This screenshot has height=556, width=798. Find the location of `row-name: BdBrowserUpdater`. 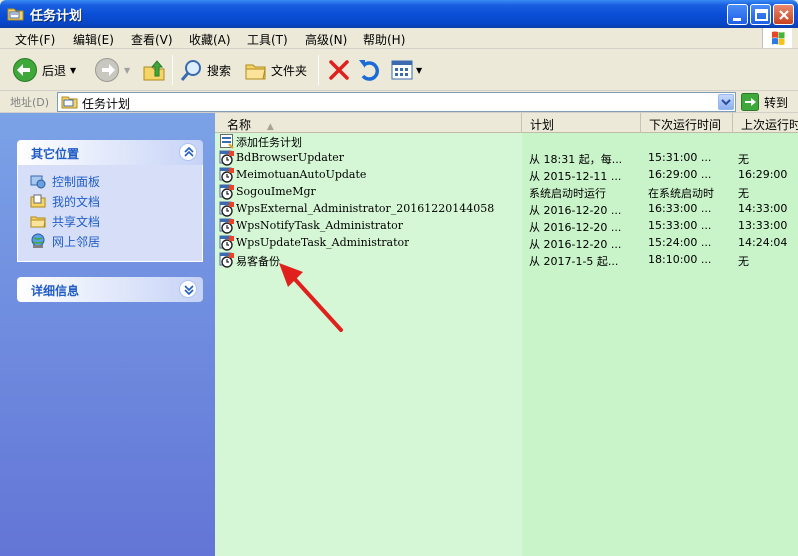

row-name: BdBrowserUpdater is located at coordinates (290, 157).